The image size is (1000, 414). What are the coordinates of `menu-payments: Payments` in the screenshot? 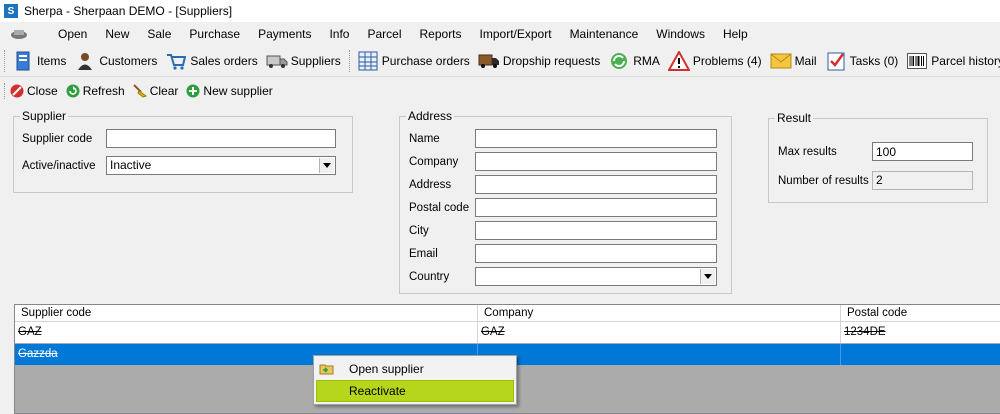 It's located at (284, 34).